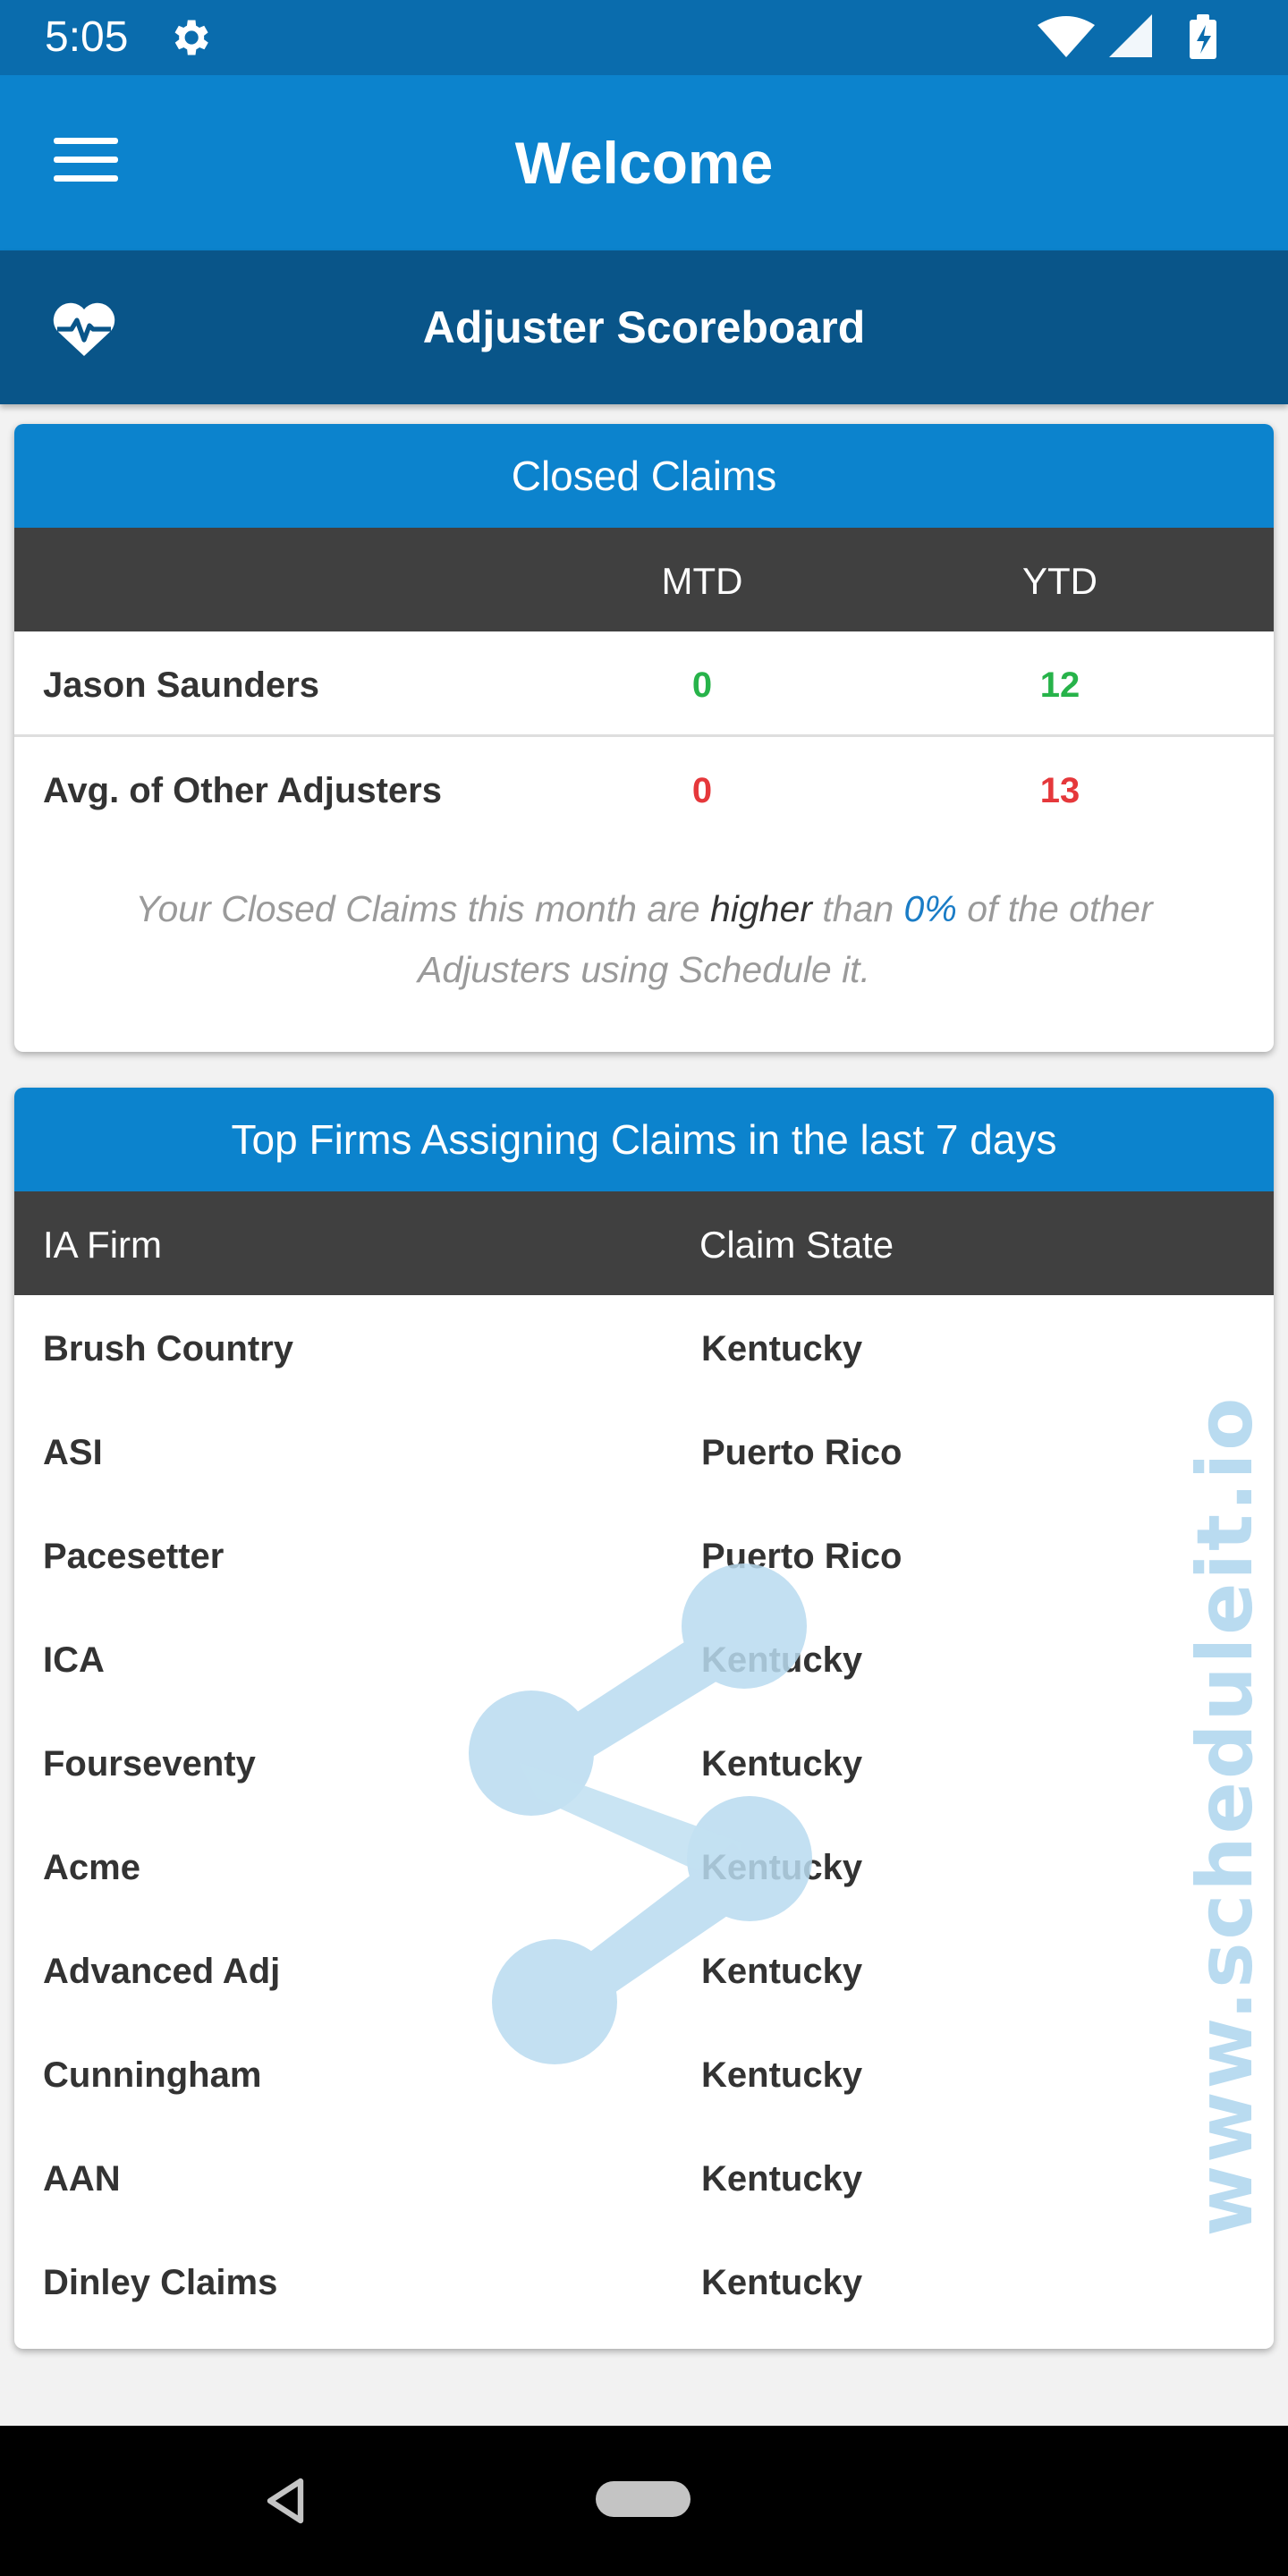  What do you see at coordinates (160, 2282) in the screenshot?
I see `firm-name: Dinley Claims` at bounding box center [160, 2282].